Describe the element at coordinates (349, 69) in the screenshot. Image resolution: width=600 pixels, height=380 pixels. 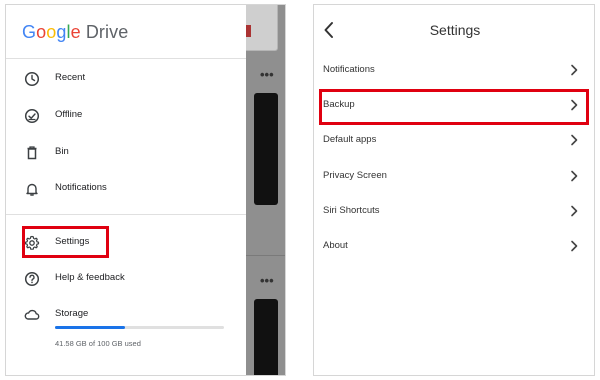
I see `settings-row-label: Notifications` at that location.